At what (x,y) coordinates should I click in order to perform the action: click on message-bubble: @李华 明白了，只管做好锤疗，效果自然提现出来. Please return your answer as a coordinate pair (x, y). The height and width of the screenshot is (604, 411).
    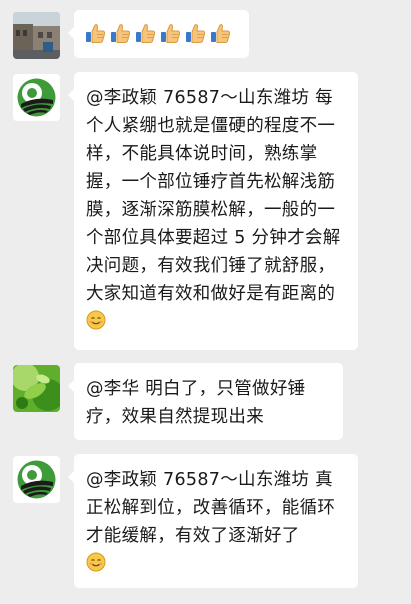
    Looking at the image, I should click on (205, 401).